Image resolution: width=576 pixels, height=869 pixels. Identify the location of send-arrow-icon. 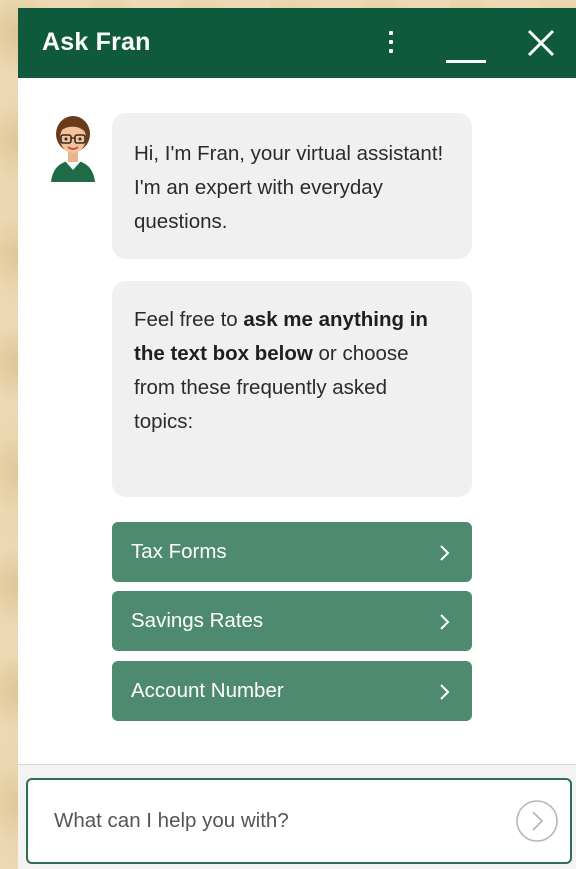
(537, 821).